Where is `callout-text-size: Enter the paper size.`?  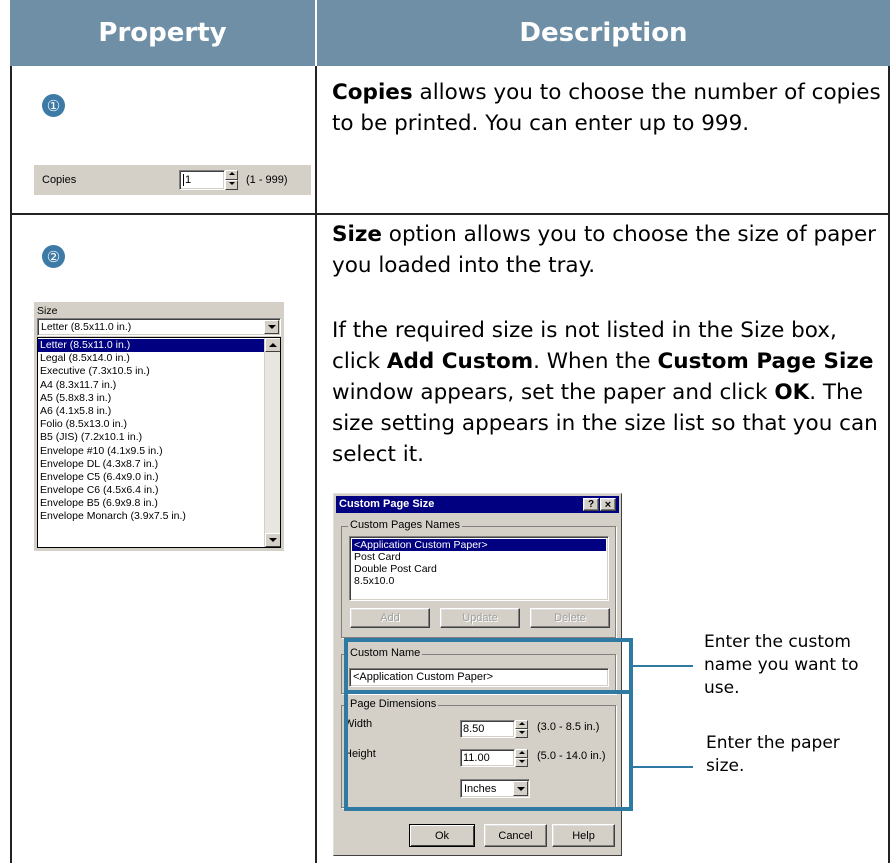
callout-text-size: Enter the paper size. is located at coordinates (773, 754).